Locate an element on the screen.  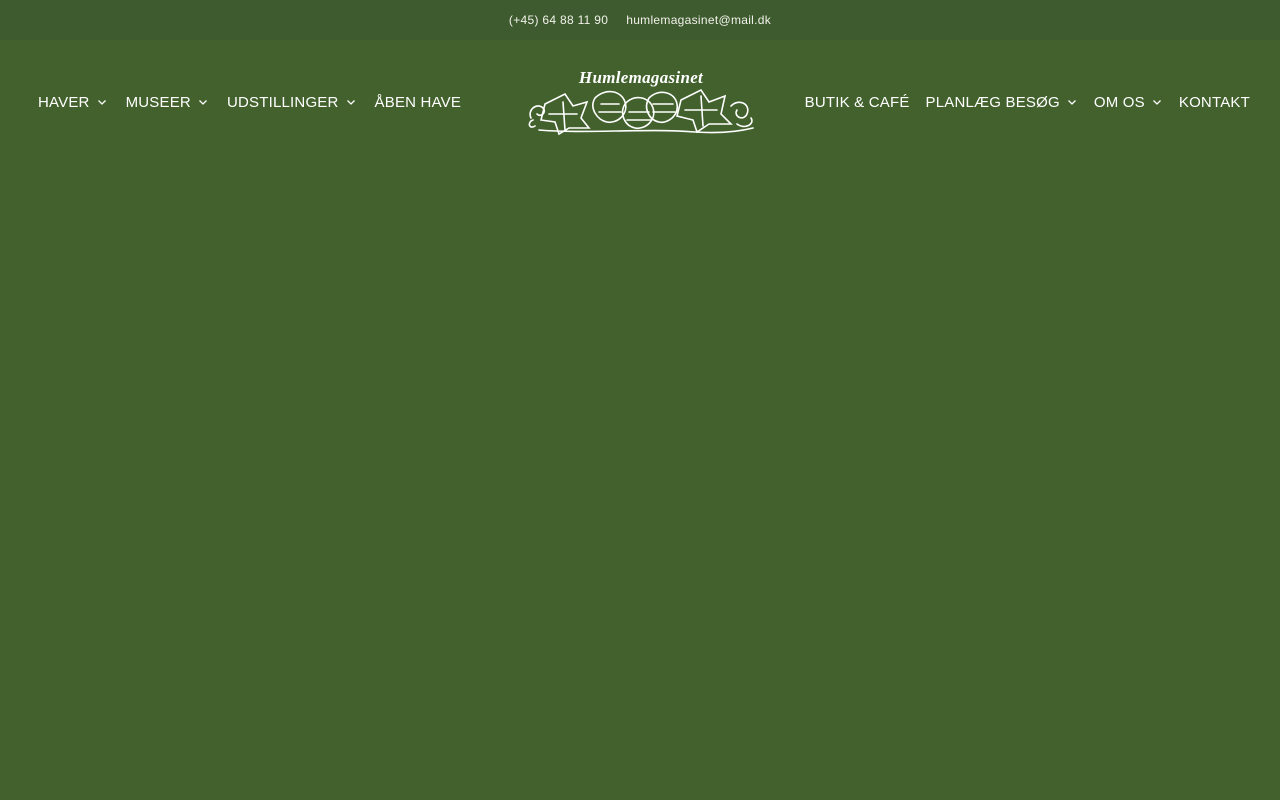
hop-vine-icon is located at coordinates (641, 112).